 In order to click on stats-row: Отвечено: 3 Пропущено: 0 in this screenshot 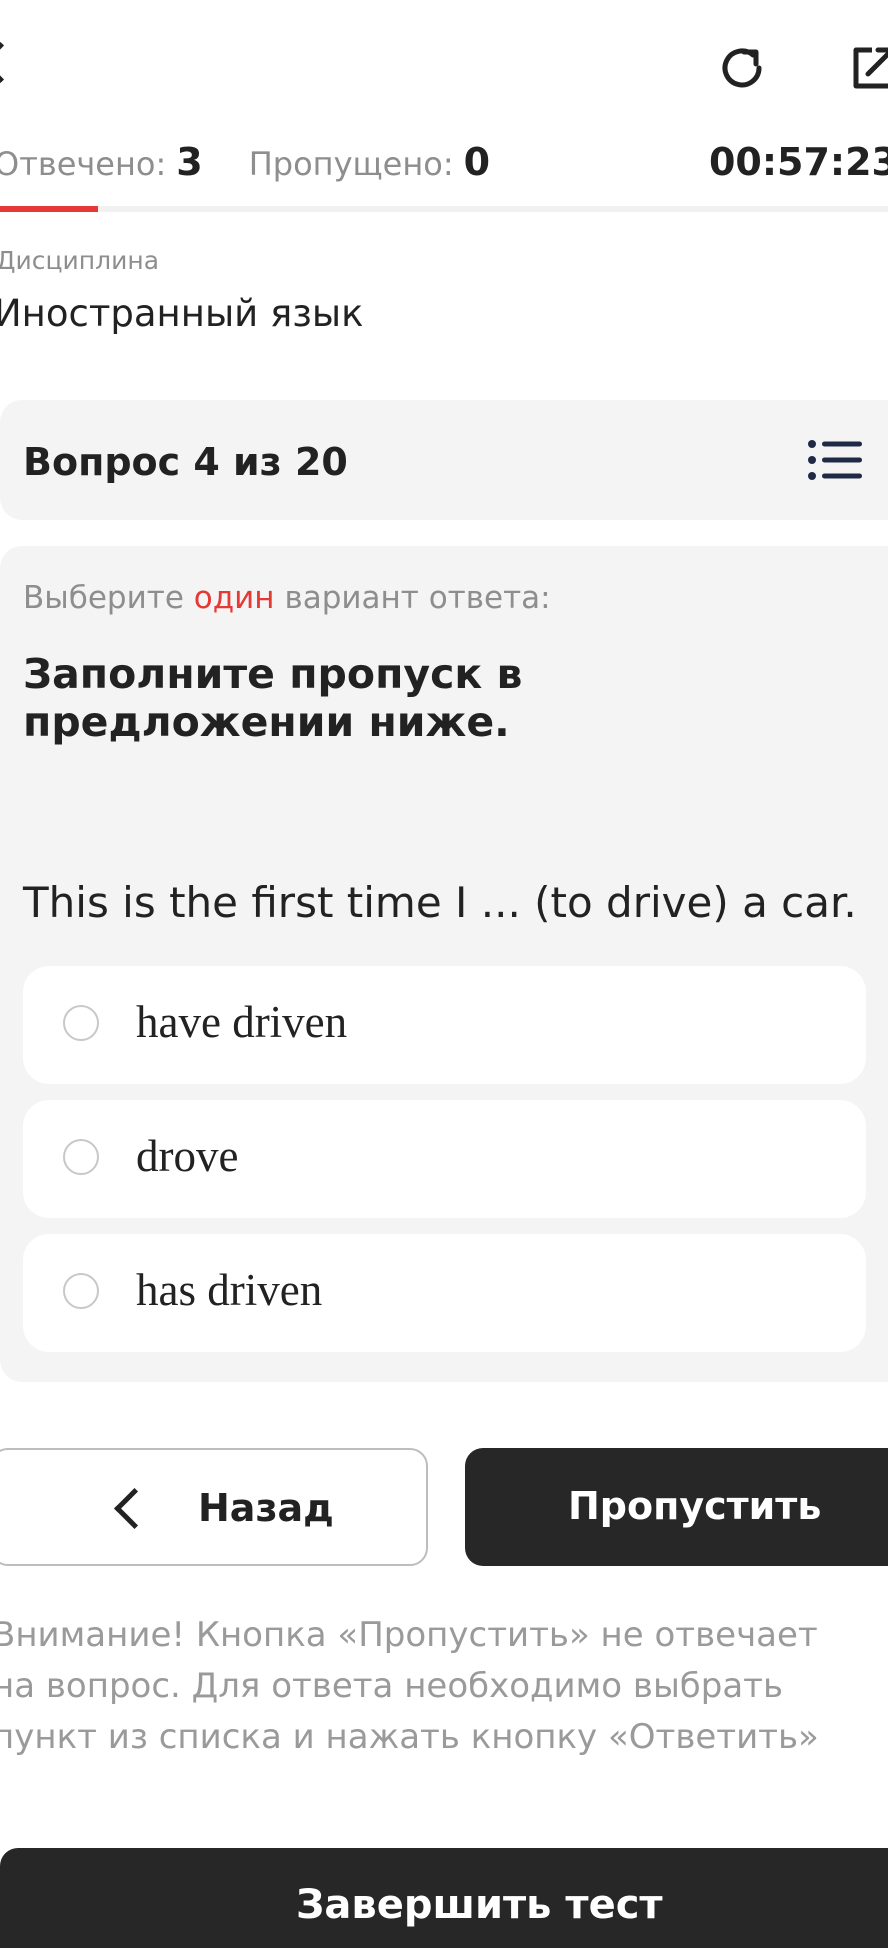, I will do `click(245, 162)`.